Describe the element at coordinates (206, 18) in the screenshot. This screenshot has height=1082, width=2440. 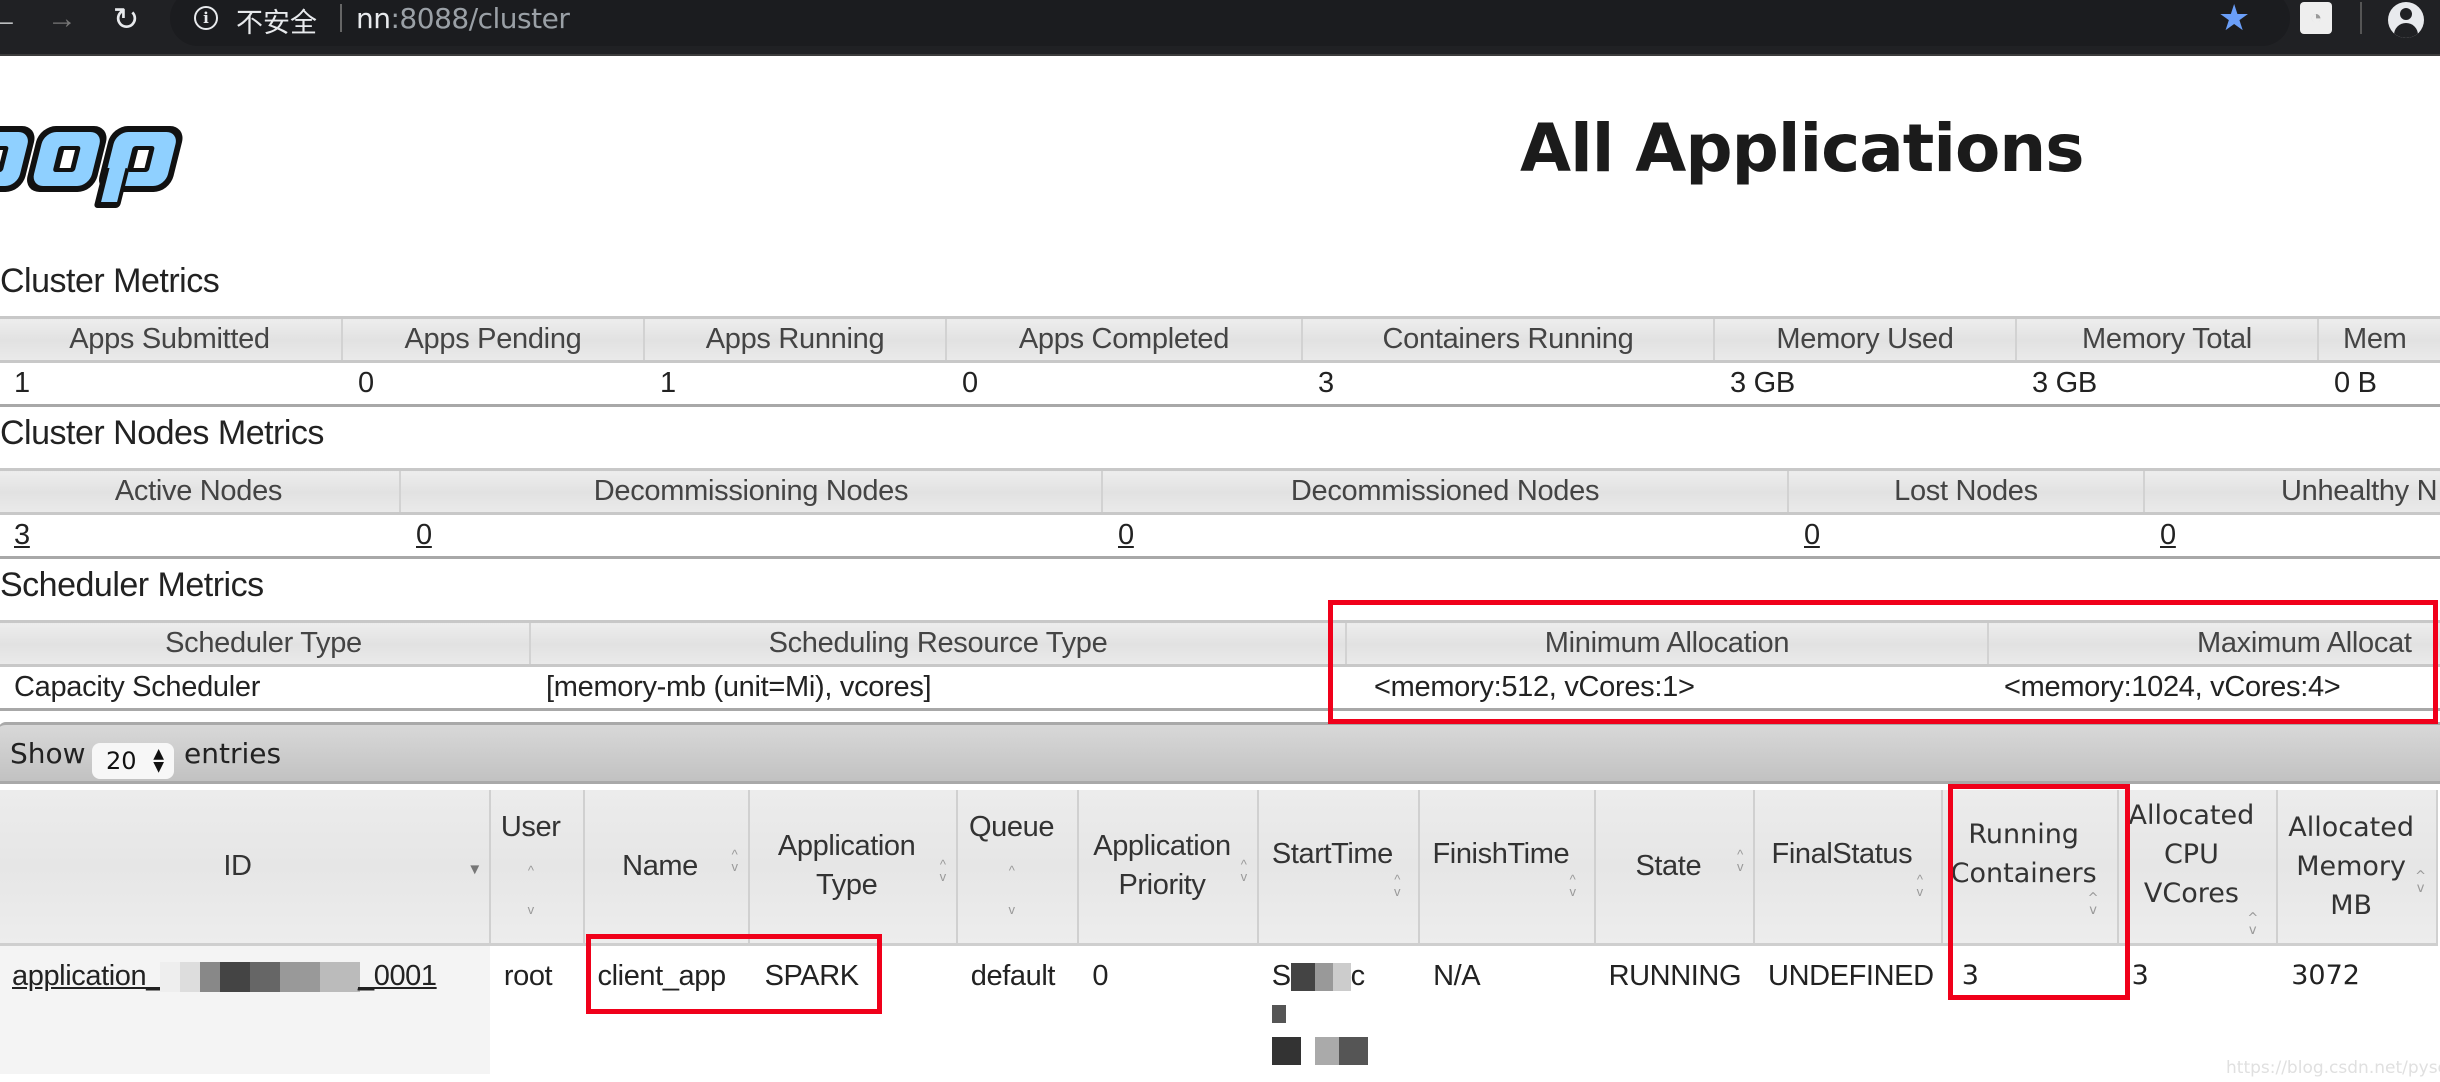
I see `info-icon: i` at that location.